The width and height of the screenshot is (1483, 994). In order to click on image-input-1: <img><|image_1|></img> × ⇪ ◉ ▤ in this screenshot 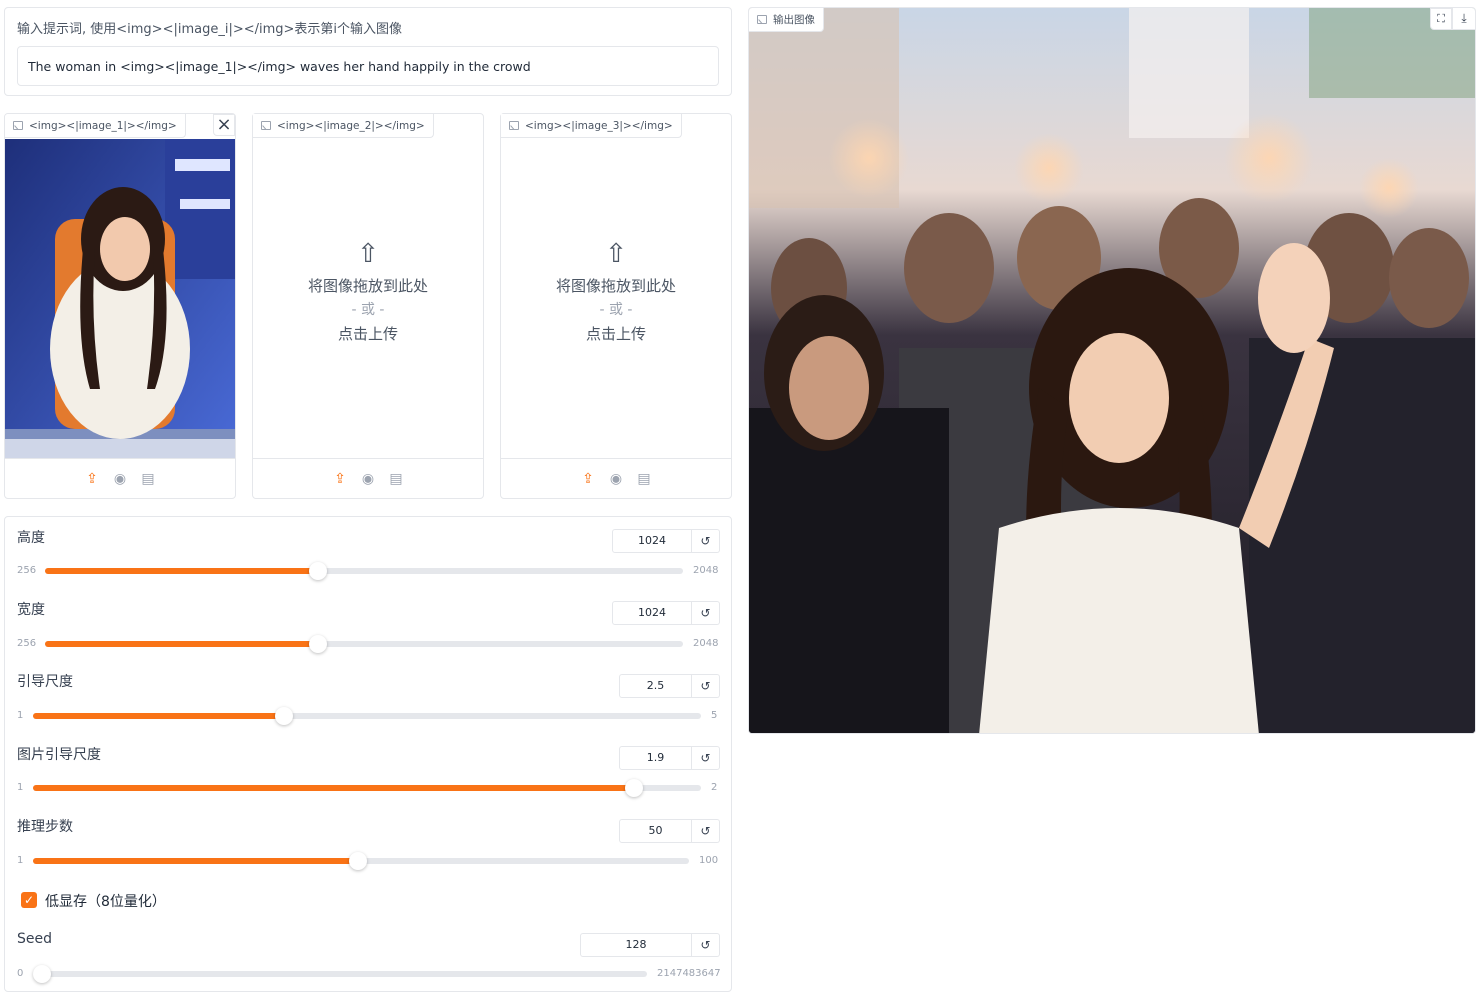, I will do `click(120, 306)`.